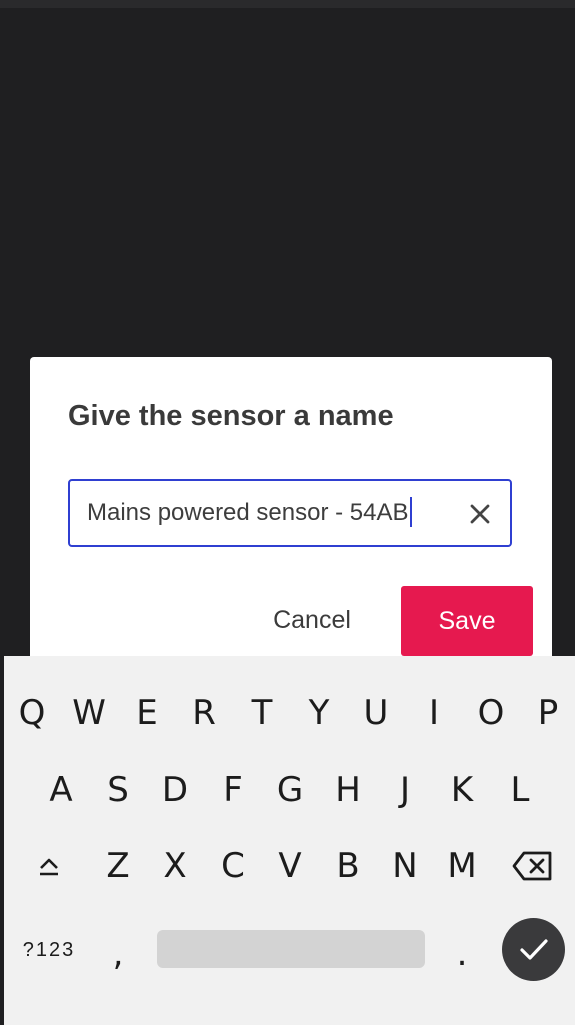 Image resolution: width=575 pixels, height=1025 pixels. Describe the element at coordinates (348, 866) in the screenshot. I see `key-b: B` at that location.